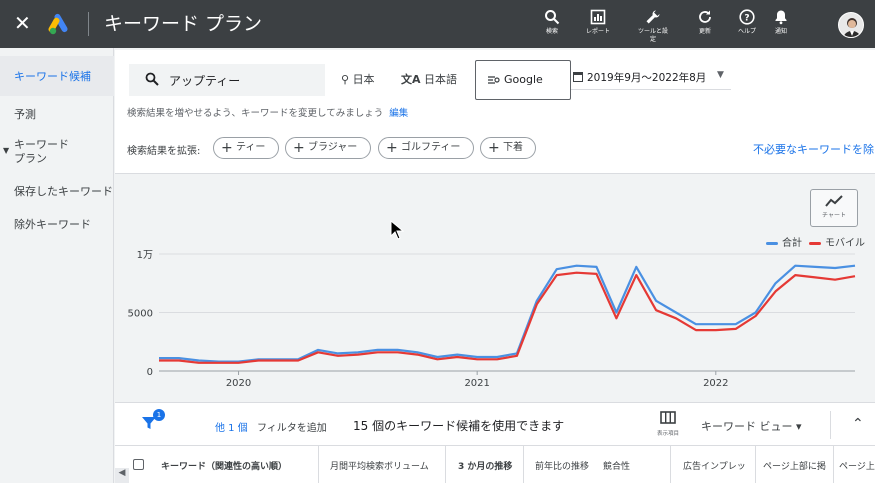  What do you see at coordinates (747, 17) in the screenshot?
I see `help-icon: ?` at bounding box center [747, 17].